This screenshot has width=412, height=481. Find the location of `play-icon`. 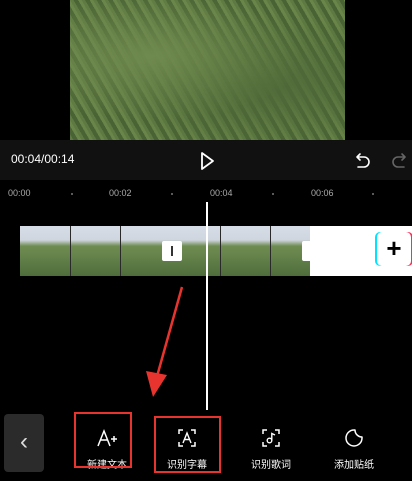

play-icon is located at coordinates (207, 161).